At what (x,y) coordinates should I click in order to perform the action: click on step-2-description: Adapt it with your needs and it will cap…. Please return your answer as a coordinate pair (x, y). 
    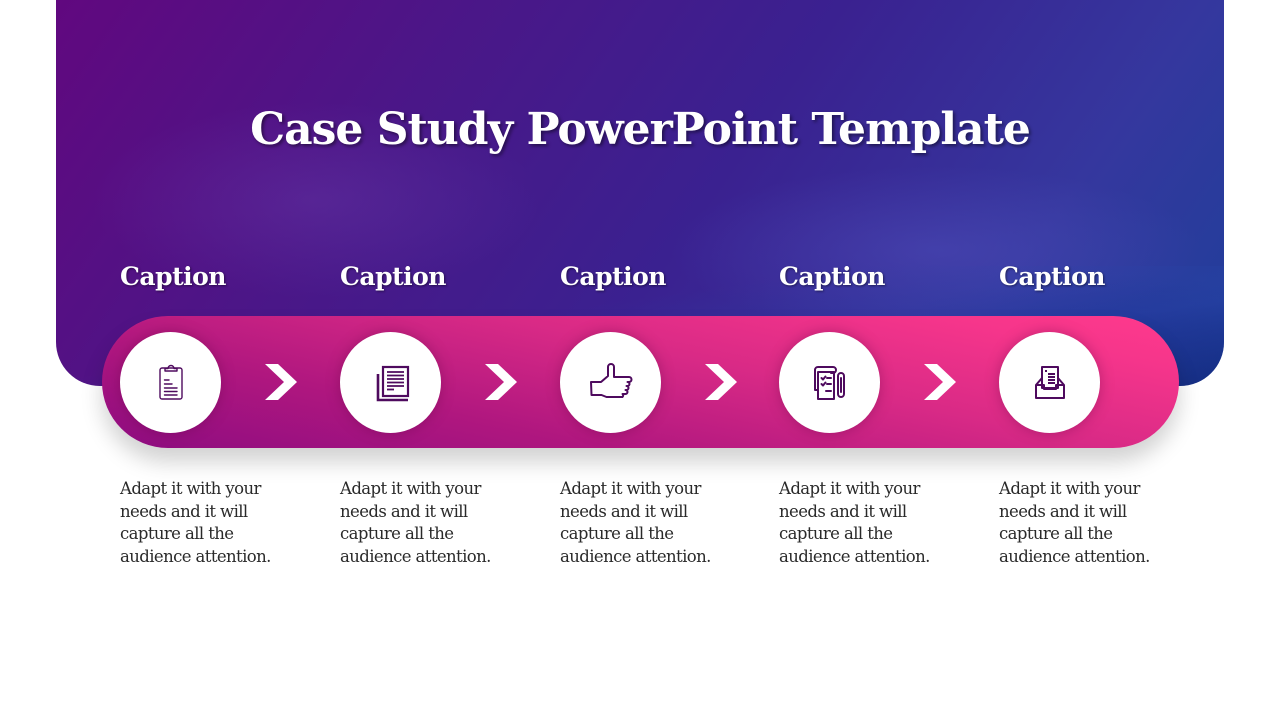
    Looking at the image, I should click on (415, 522).